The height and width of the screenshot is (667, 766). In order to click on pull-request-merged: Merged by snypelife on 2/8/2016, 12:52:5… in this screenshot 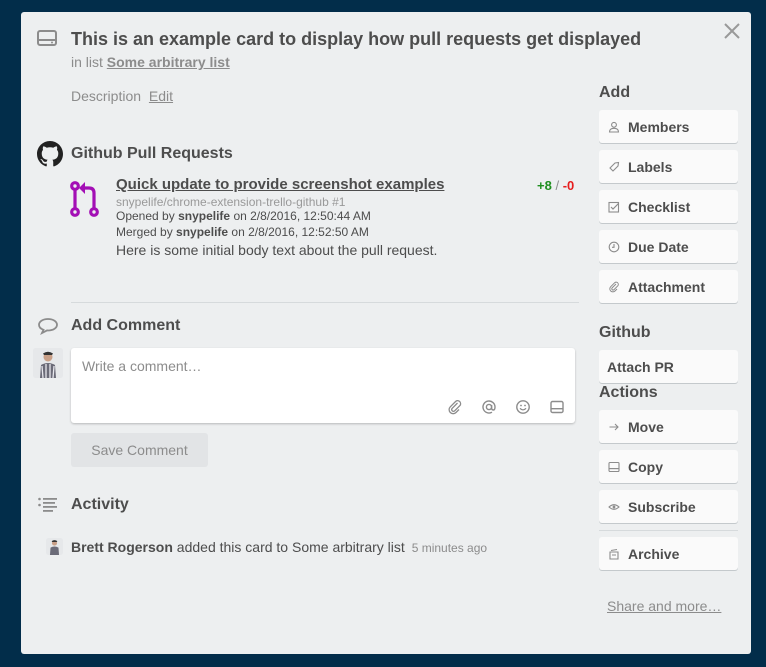, I will do `click(242, 232)`.